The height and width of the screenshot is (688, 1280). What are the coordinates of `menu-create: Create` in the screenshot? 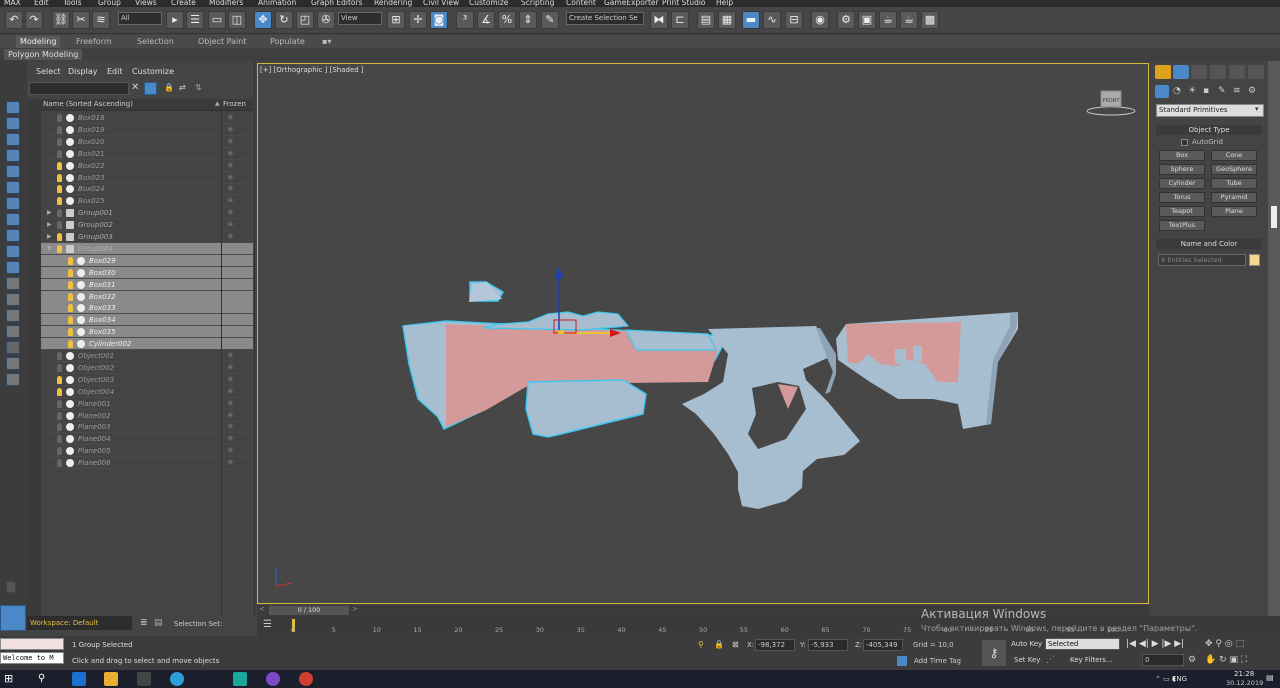 It's located at (183, 3).